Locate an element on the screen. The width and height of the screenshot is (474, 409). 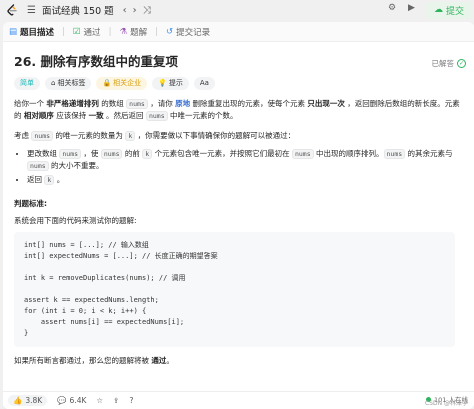
list-icon: ☰ is located at coordinates (31, 10).